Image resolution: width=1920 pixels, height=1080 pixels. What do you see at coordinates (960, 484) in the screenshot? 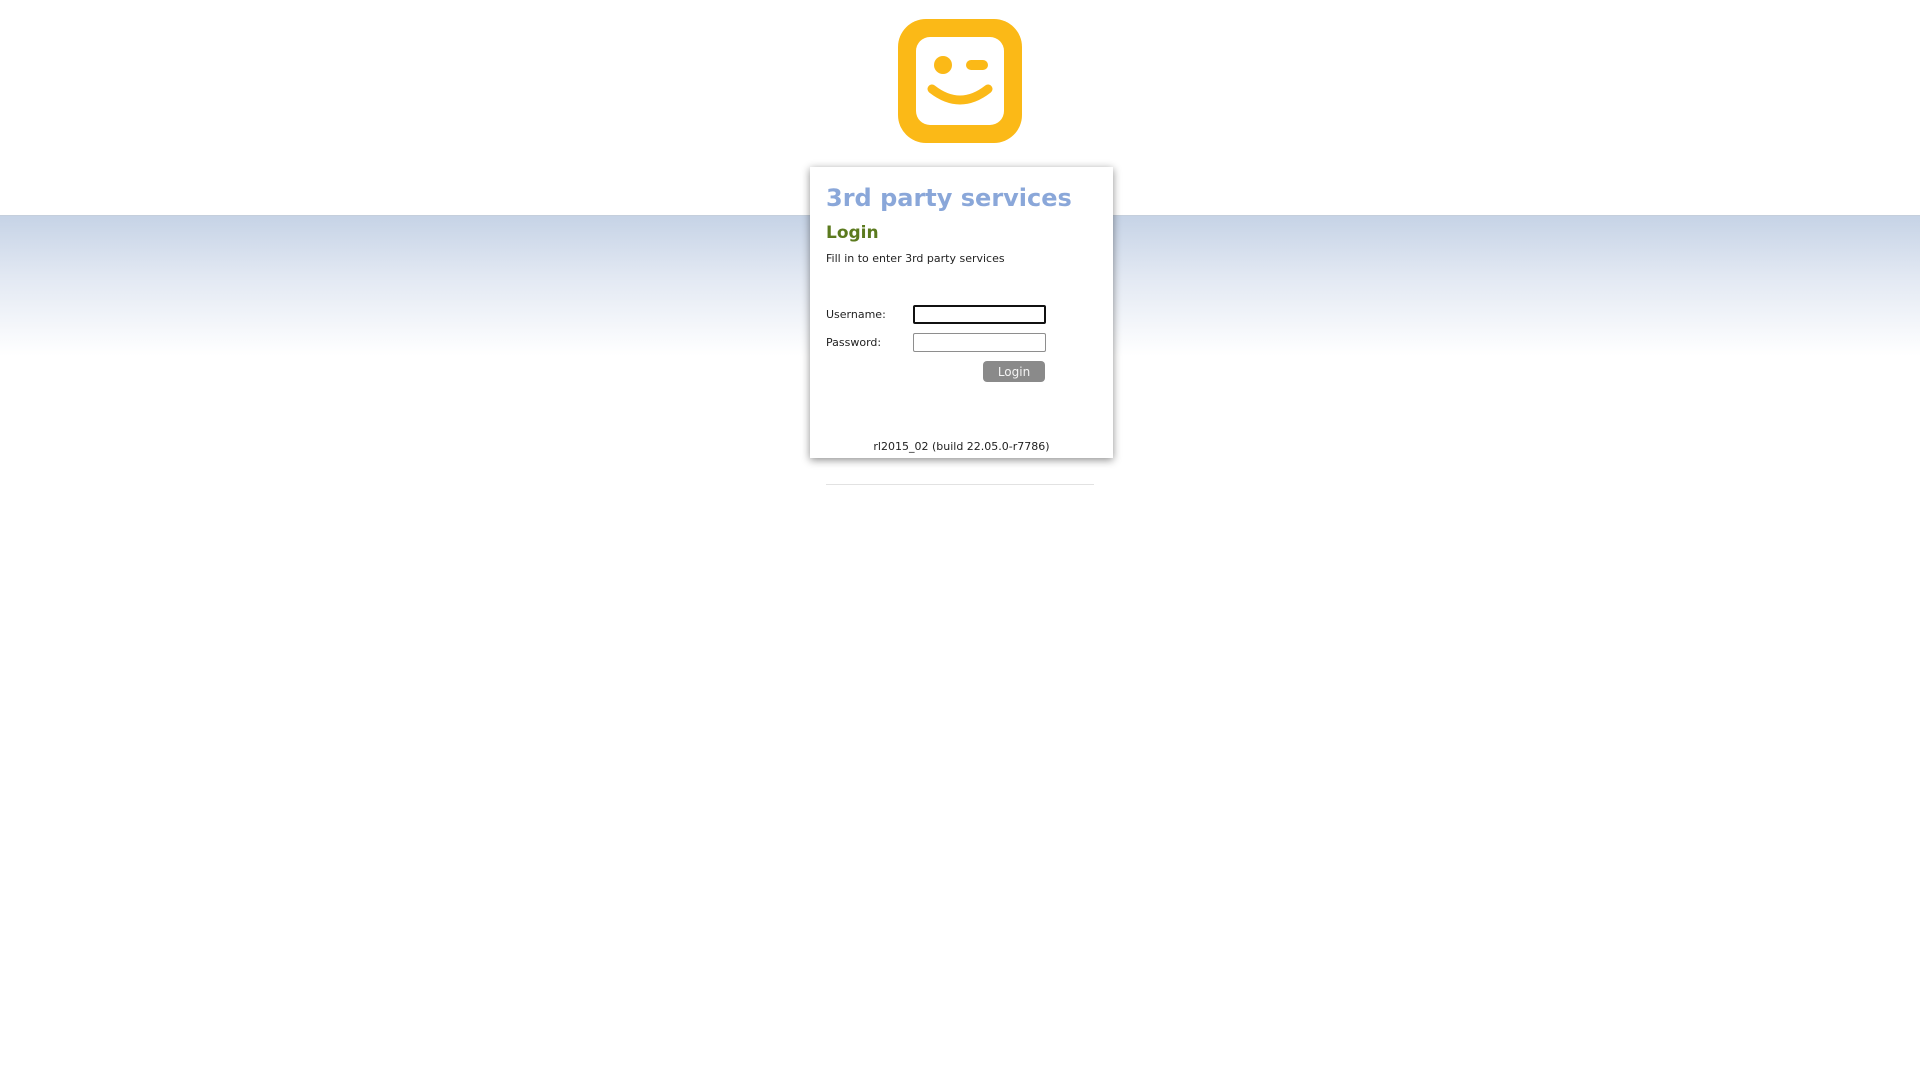
I see `footer-divider` at bounding box center [960, 484].